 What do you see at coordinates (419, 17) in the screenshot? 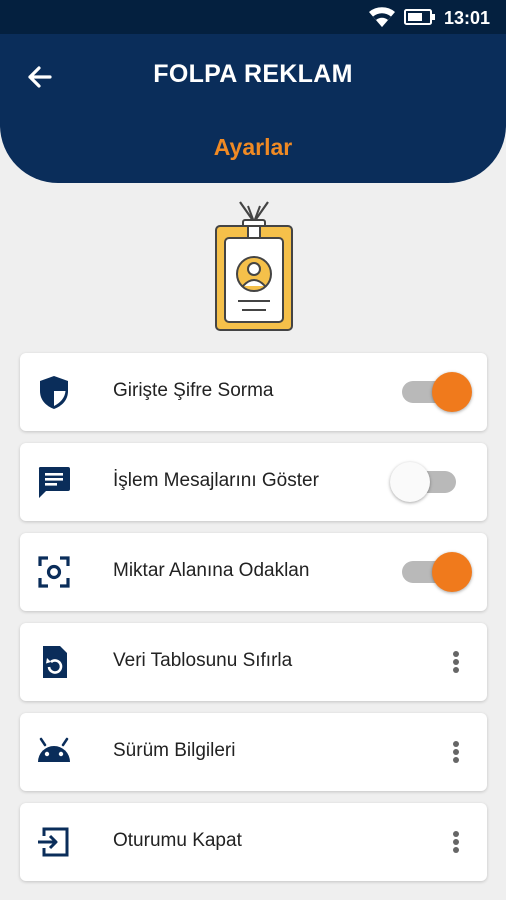
I see `battery-icon` at bounding box center [419, 17].